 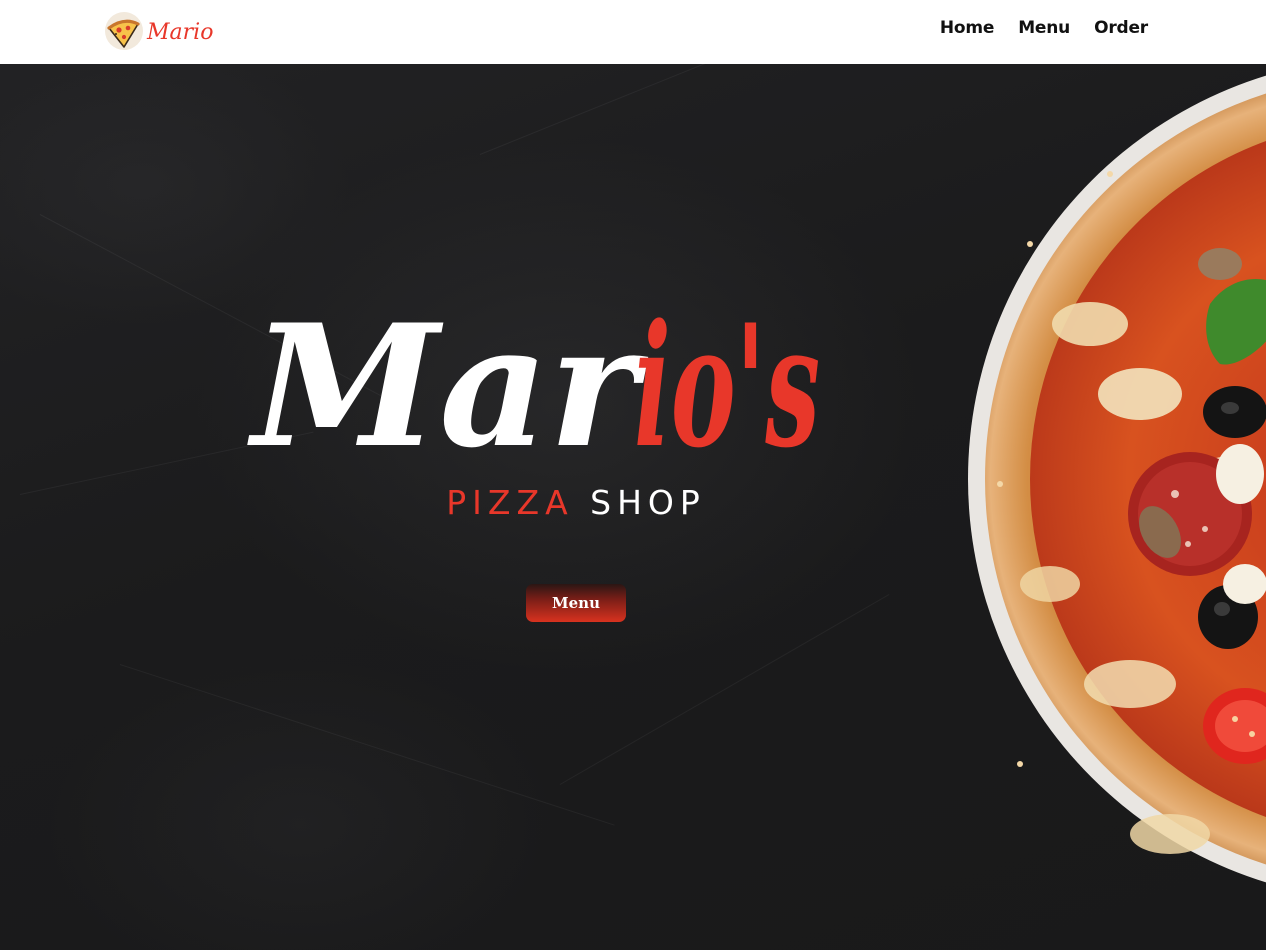 I want to click on logo-link: Mario, so click(x=158, y=31).